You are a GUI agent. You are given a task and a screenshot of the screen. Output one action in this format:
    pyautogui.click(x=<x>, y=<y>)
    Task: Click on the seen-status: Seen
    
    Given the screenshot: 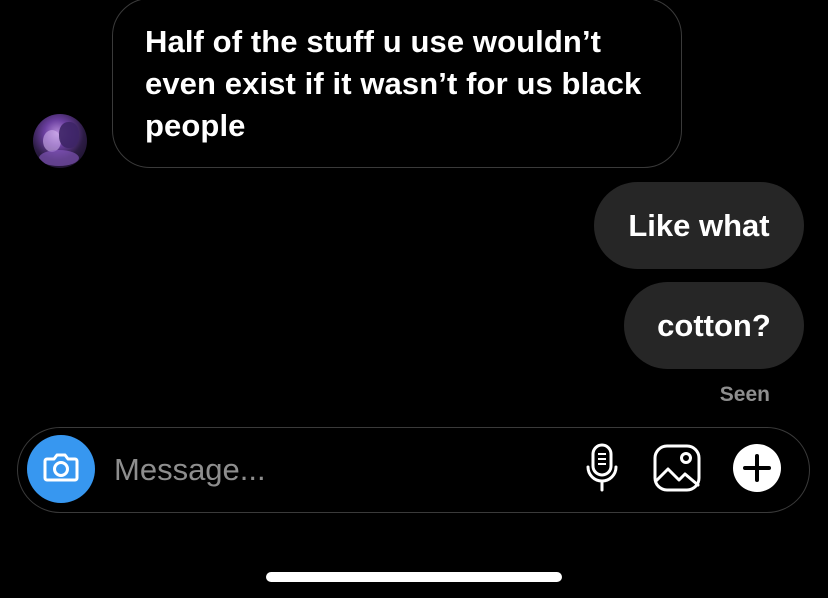 What is the action you would take?
    pyautogui.click(x=744, y=394)
    